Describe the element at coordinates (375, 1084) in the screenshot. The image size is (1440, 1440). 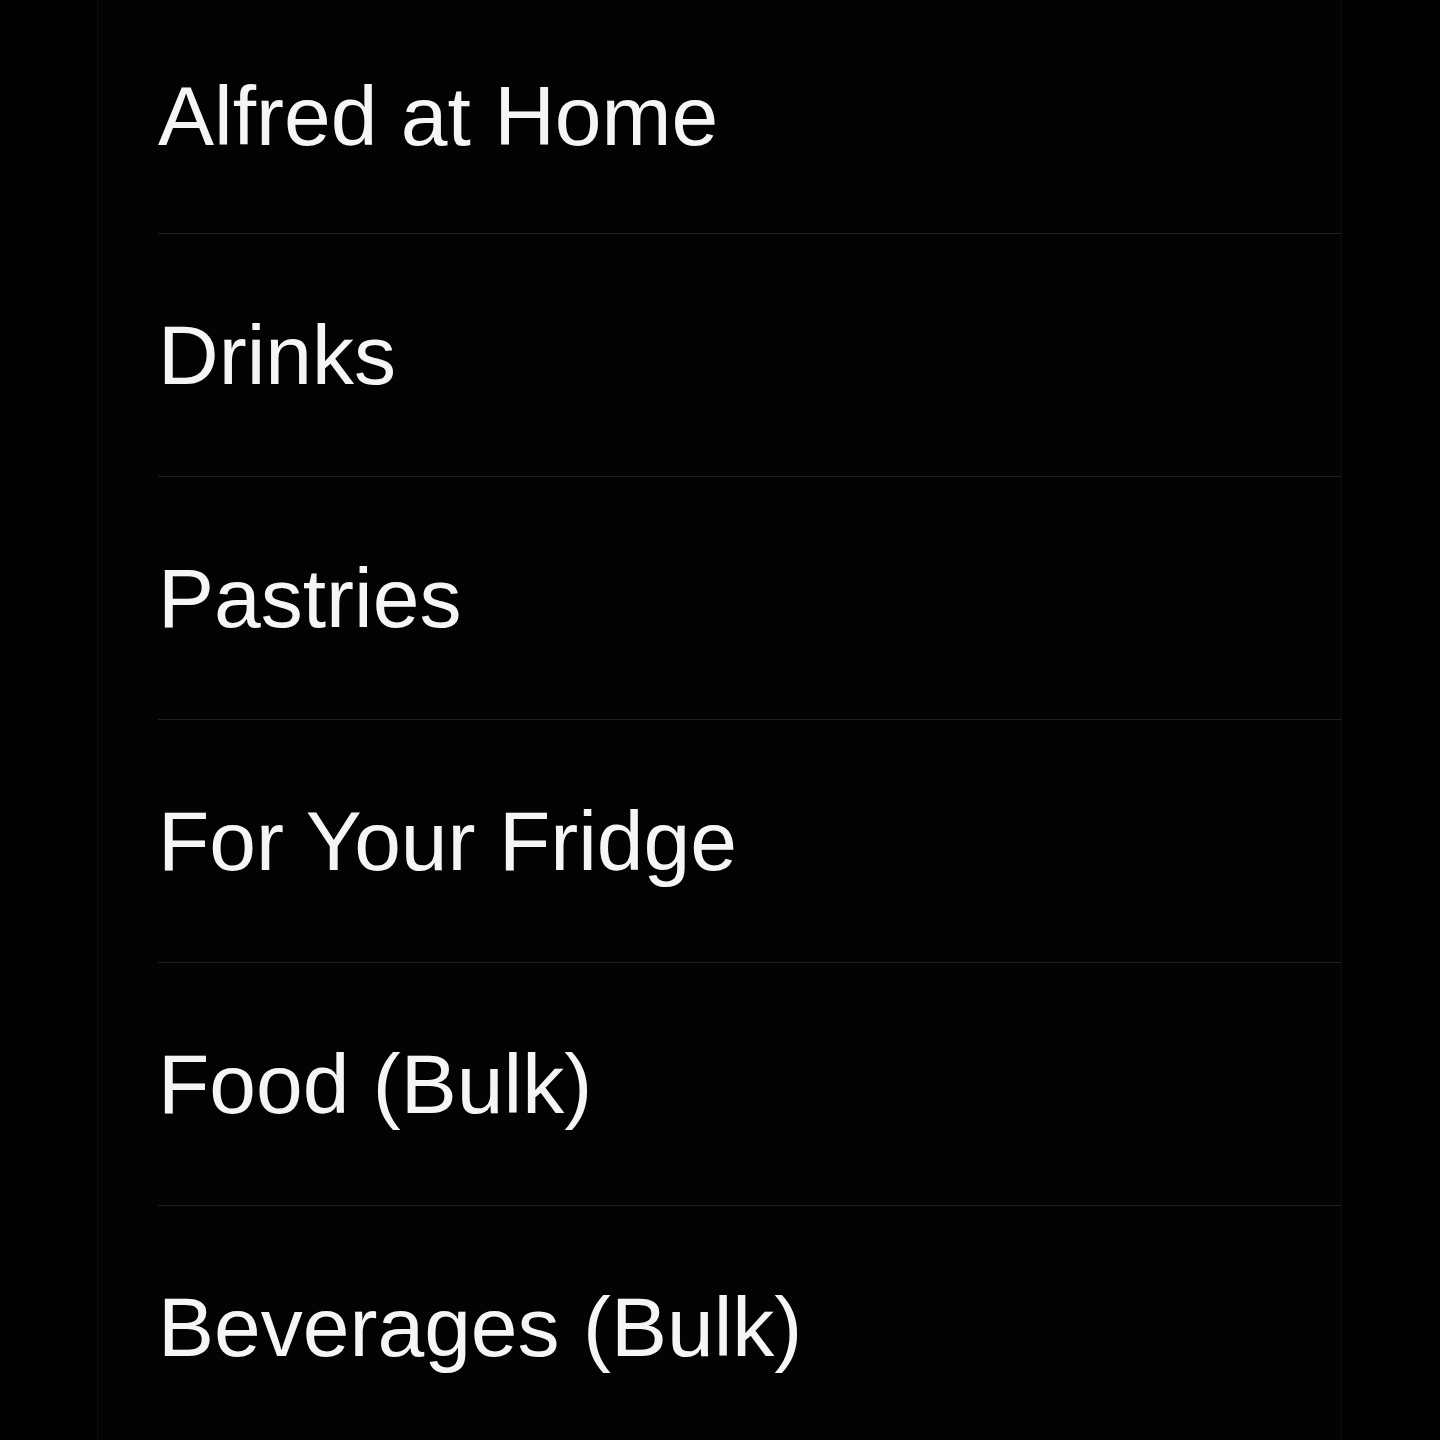
I see `list-item: Food (Bulk)` at that location.